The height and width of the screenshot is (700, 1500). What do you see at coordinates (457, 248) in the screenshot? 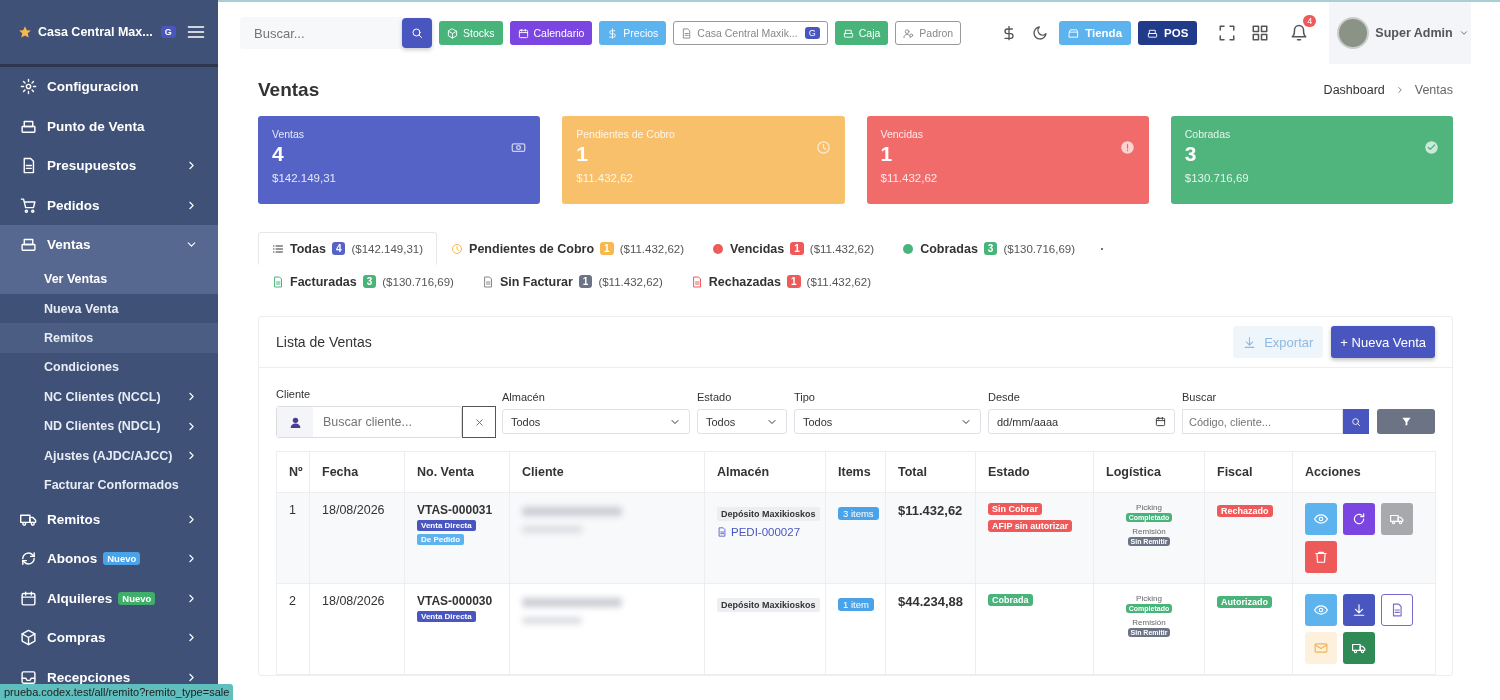
I see `clock-icon` at bounding box center [457, 248].